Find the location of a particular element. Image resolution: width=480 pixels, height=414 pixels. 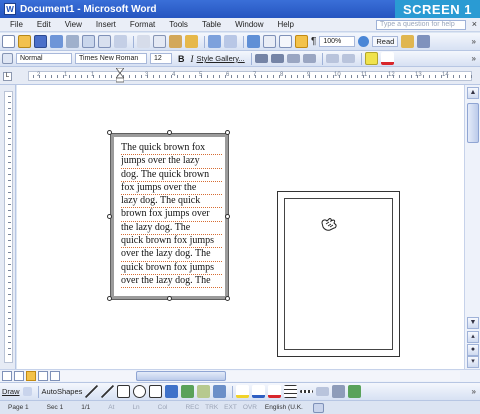

justify-icon is located at coordinates (309, 58).